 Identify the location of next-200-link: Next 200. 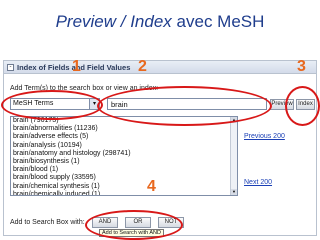
(258, 182).